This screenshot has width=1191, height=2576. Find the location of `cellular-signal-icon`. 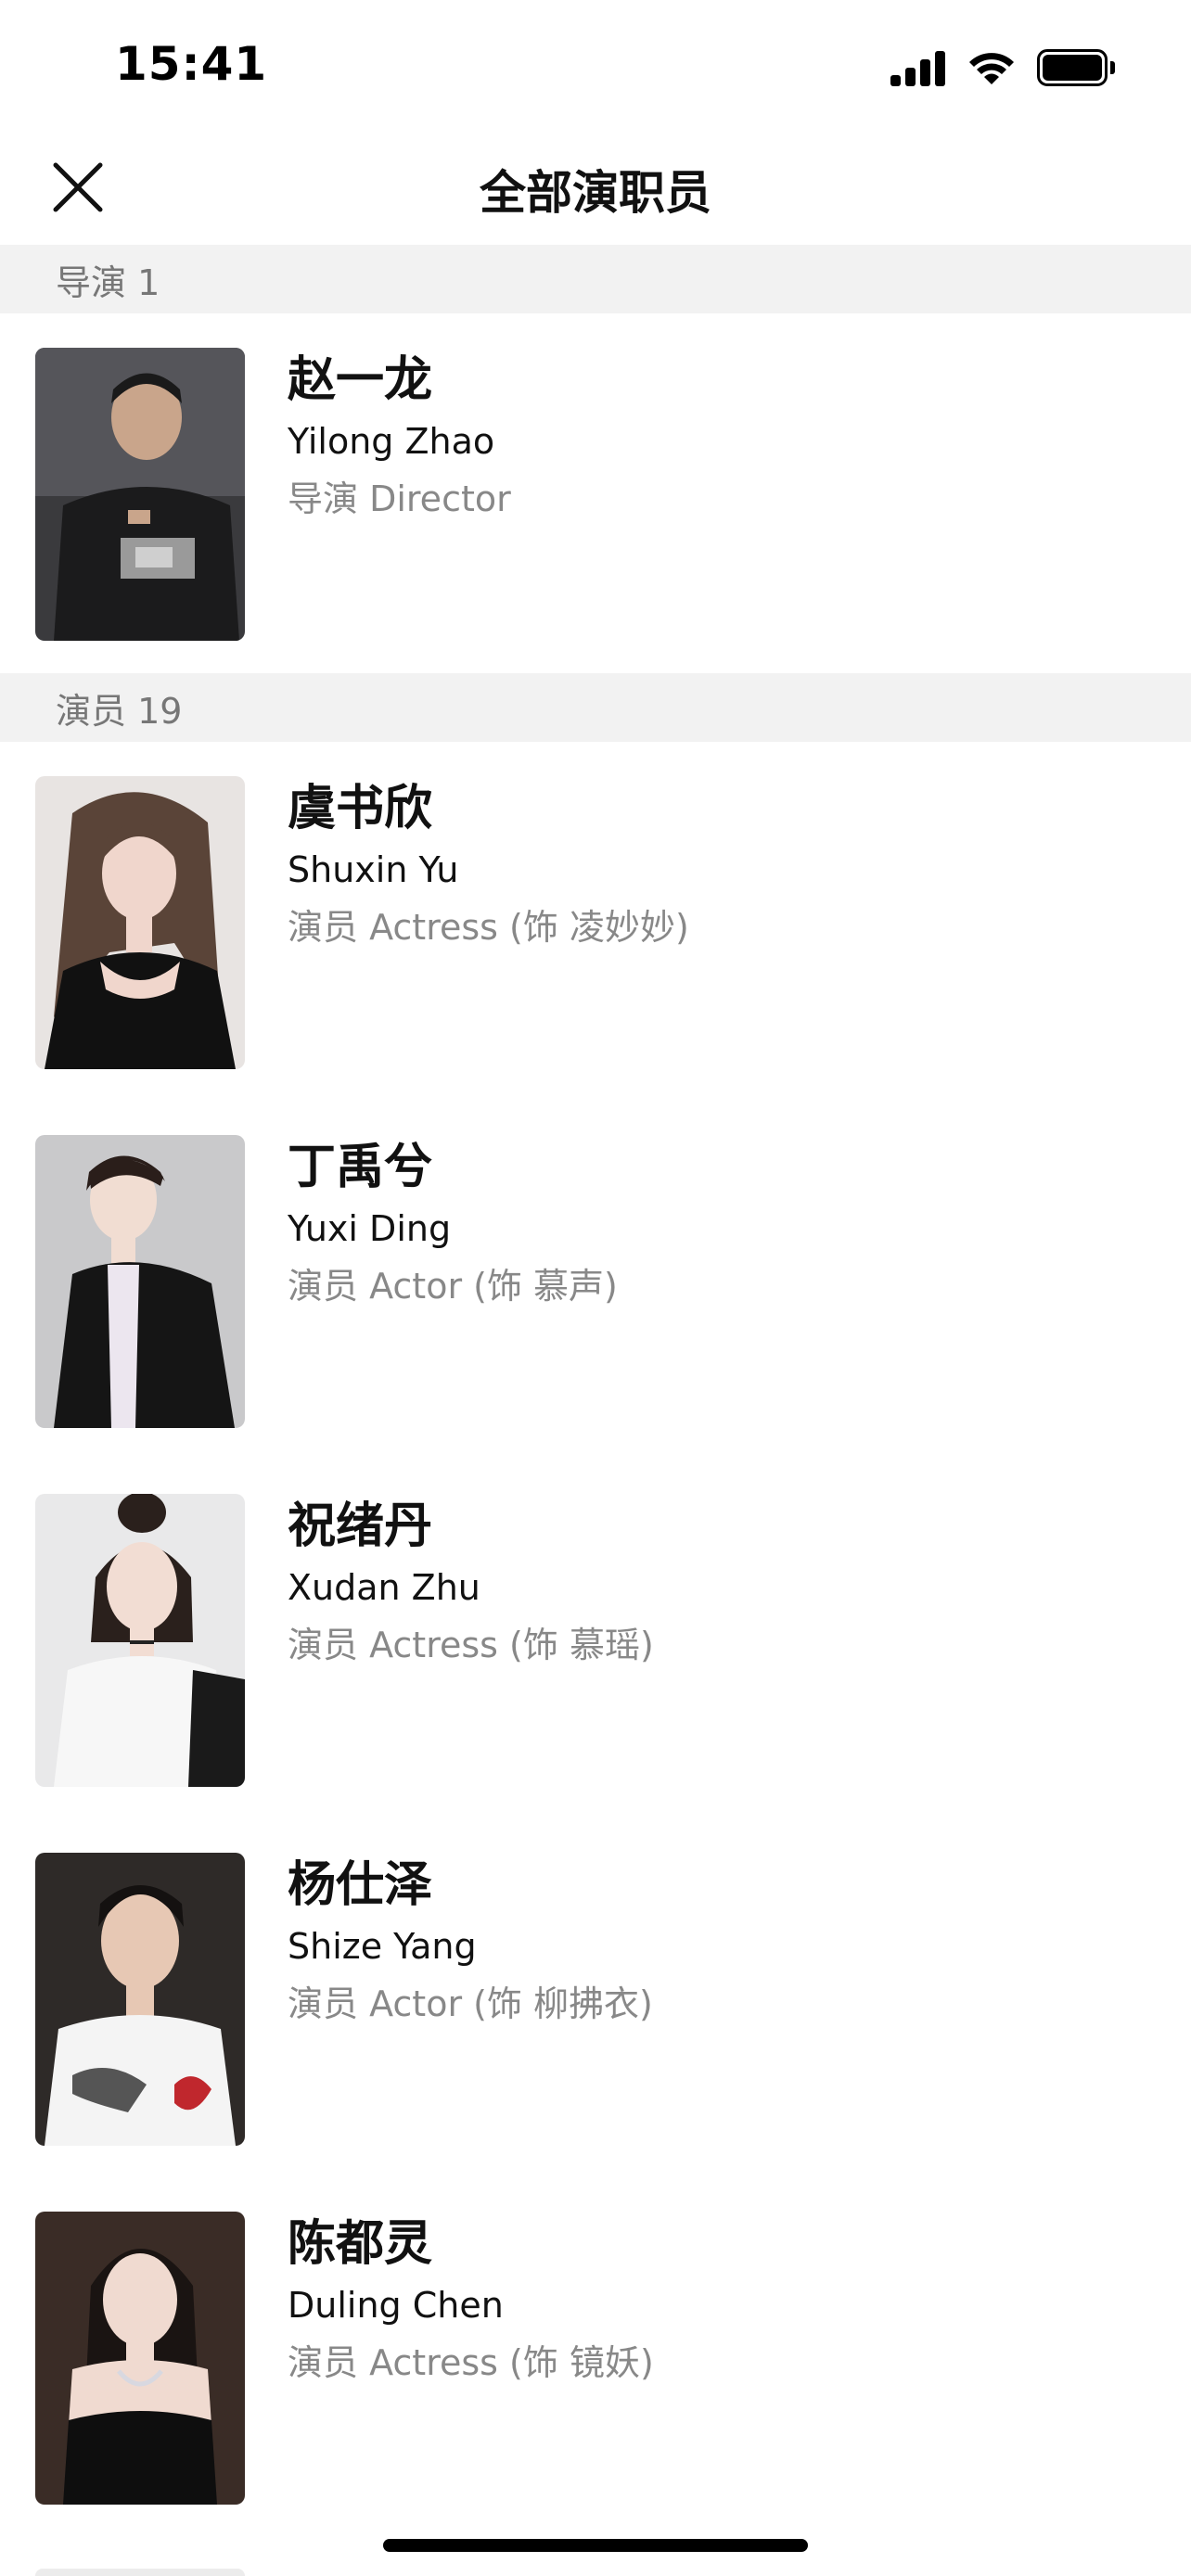

cellular-signal-icon is located at coordinates (918, 67).